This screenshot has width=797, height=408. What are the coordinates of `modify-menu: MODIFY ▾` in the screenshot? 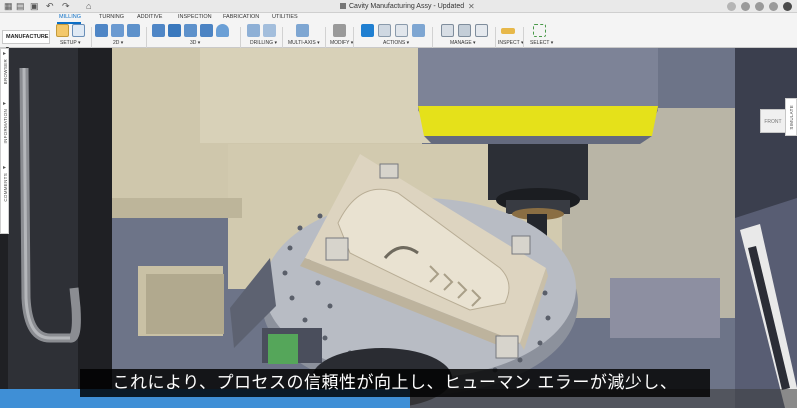 It's located at (341, 43).